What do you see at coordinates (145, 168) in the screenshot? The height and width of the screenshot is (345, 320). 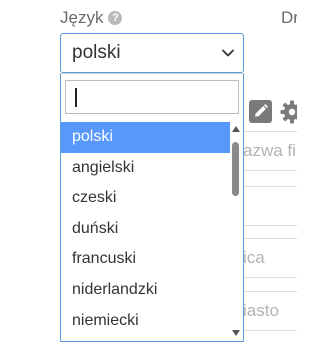 I see `language-option-angielski: angielski` at bounding box center [145, 168].